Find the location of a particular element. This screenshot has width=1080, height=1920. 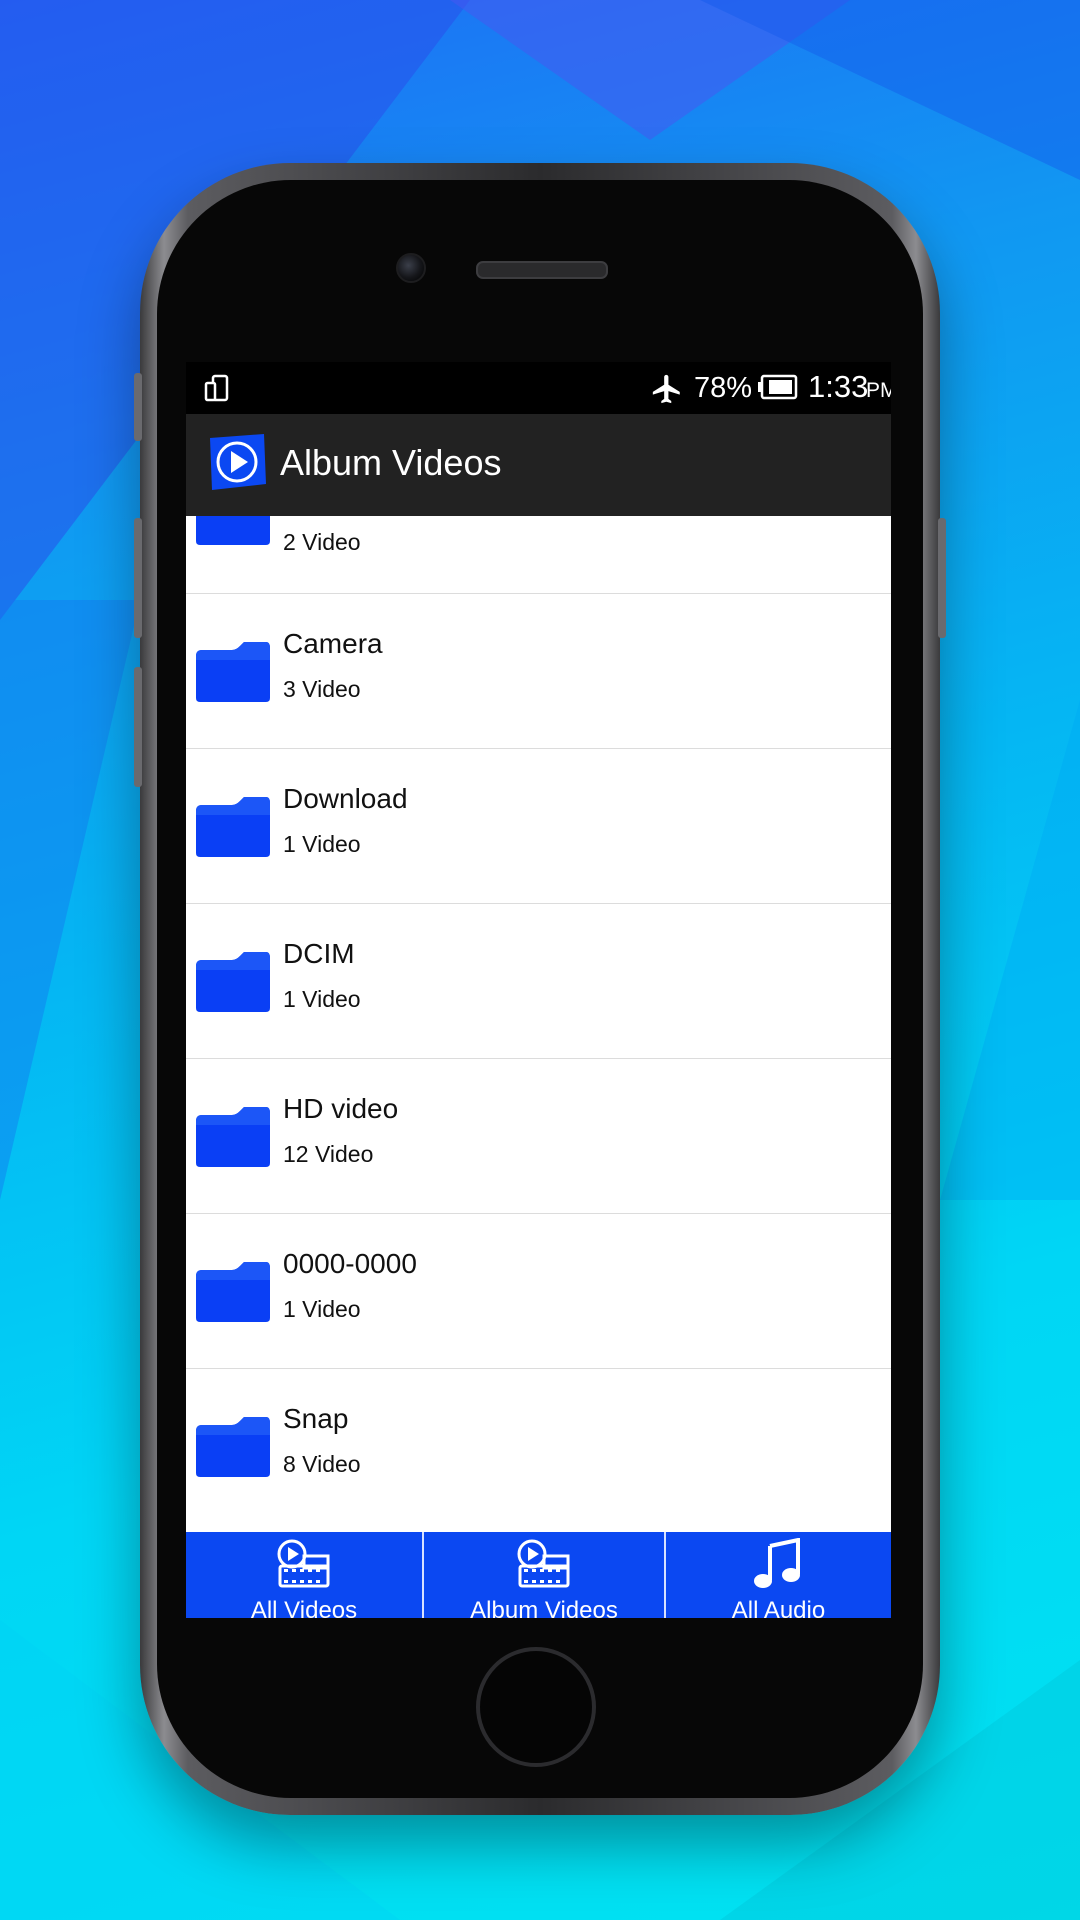

nav-all-videos: All Videos is located at coordinates (304, 1575).